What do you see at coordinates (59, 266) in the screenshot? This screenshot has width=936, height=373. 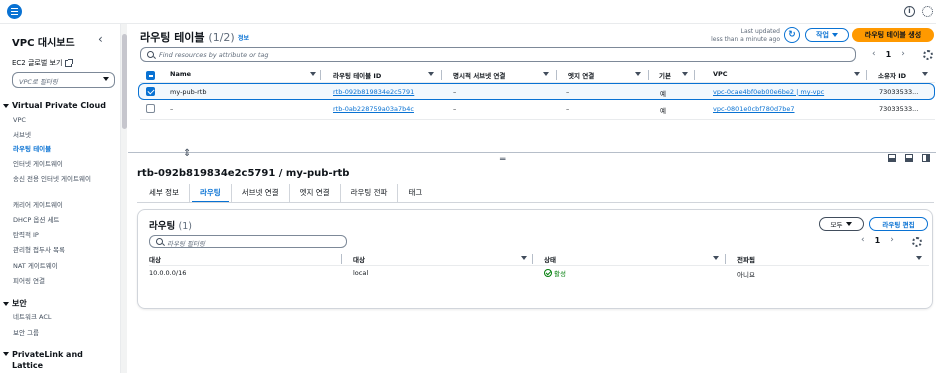 I see `sidebar-item-nat-gateways: NAT 게이트웨이` at bounding box center [59, 266].